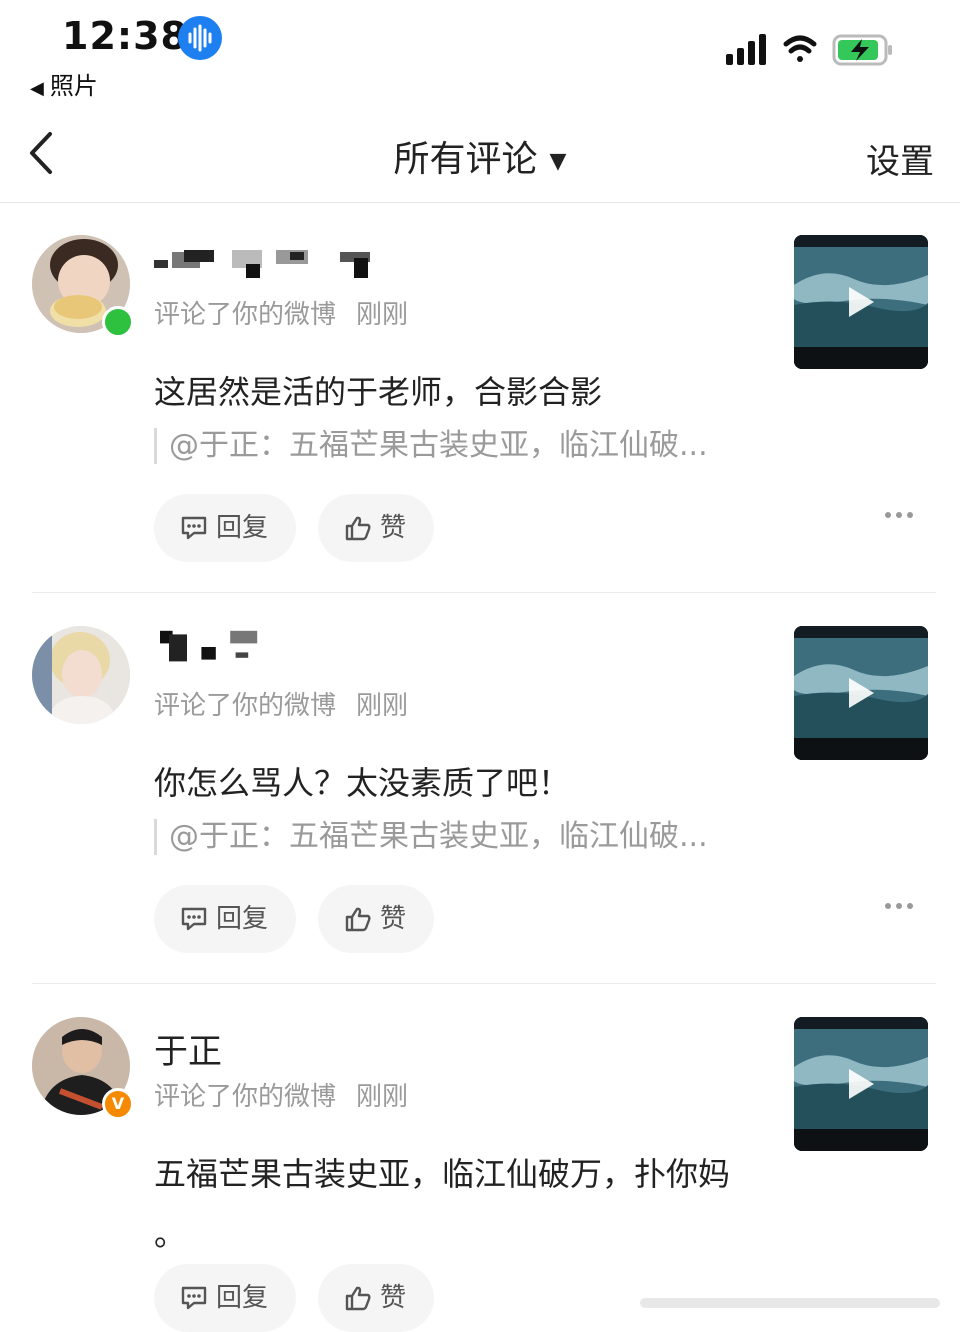 This screenshot has width=960, height=1332. What do you see at coordinates (465, 159) in the screenshot?
I see `page-title: 所有评论` at bounding box center [465, 159].